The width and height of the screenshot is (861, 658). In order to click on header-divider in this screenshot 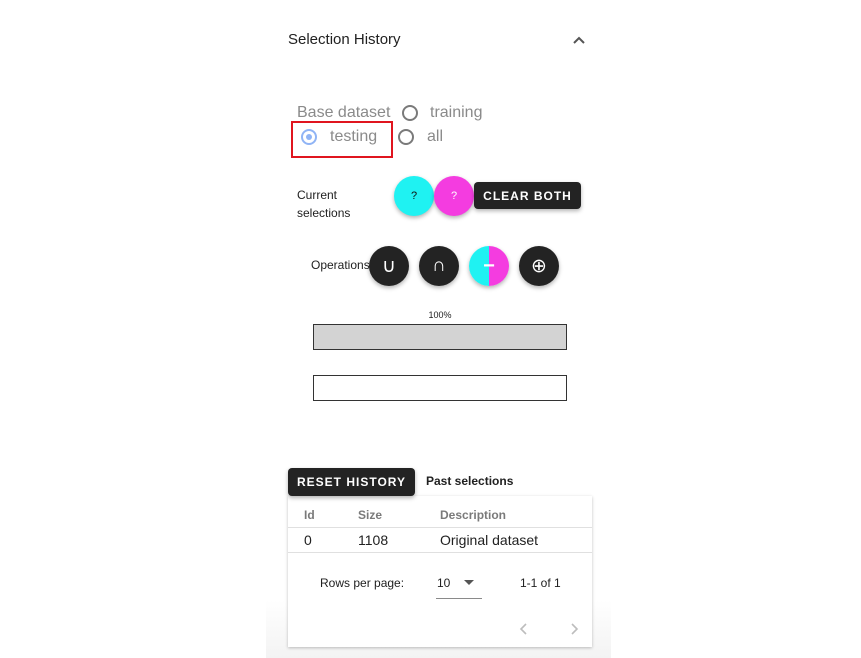, I will do `click(440, 527)`.